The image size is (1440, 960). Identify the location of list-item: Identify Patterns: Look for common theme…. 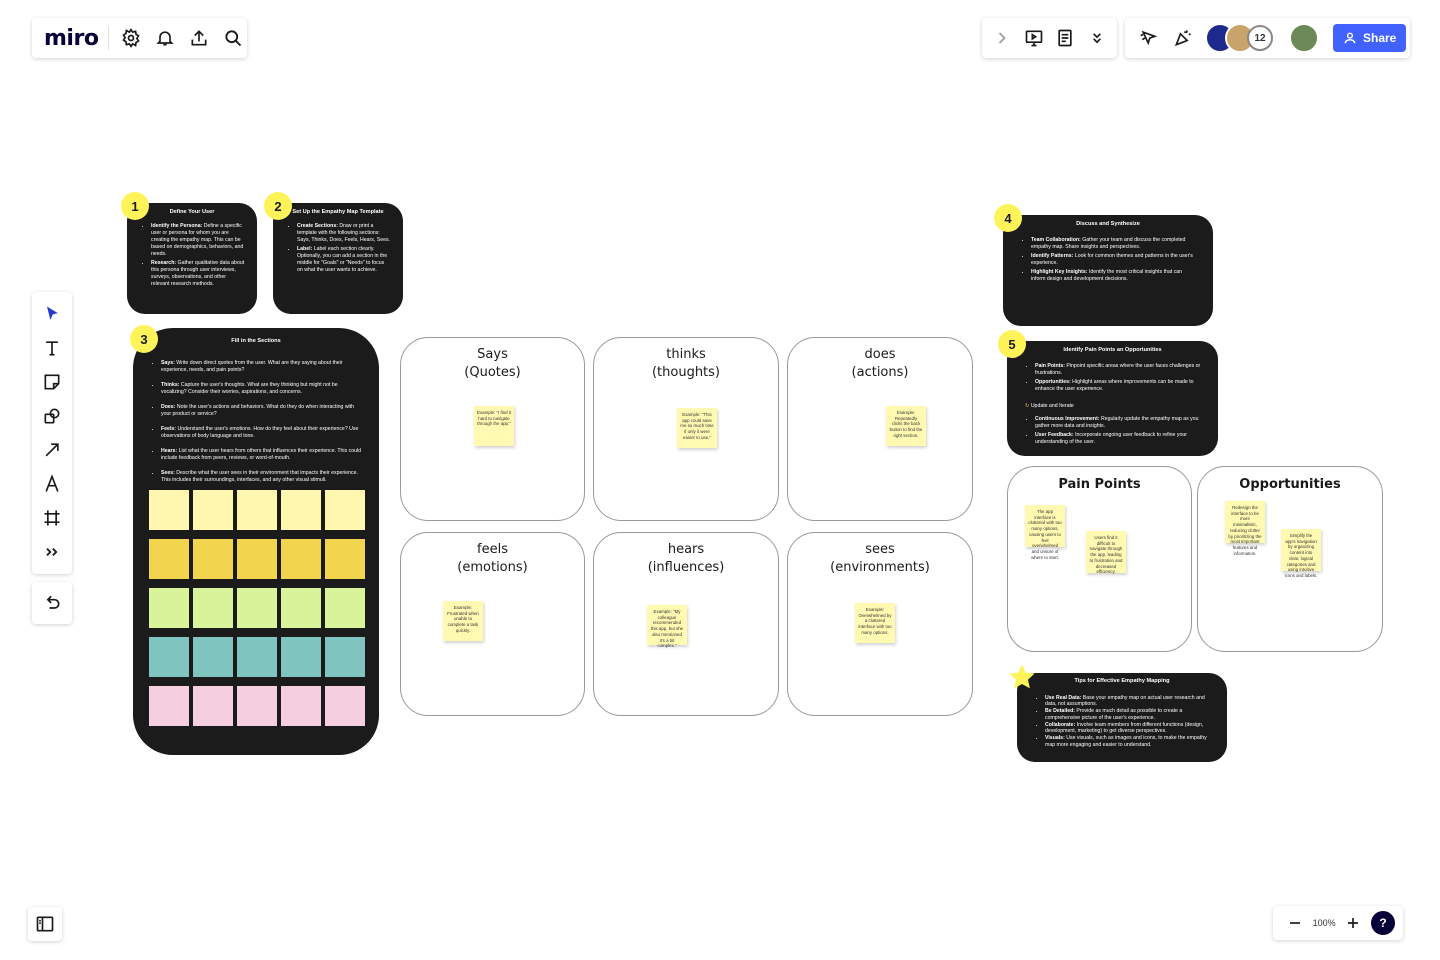
(1114, 260).